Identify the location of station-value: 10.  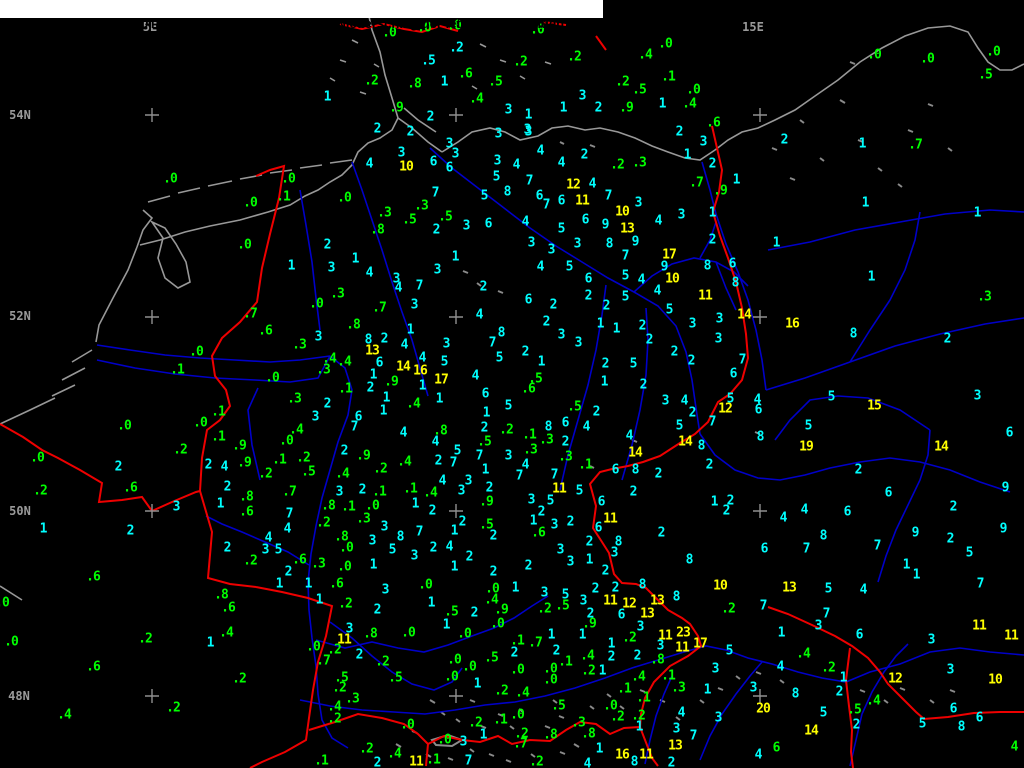
(720, 586).